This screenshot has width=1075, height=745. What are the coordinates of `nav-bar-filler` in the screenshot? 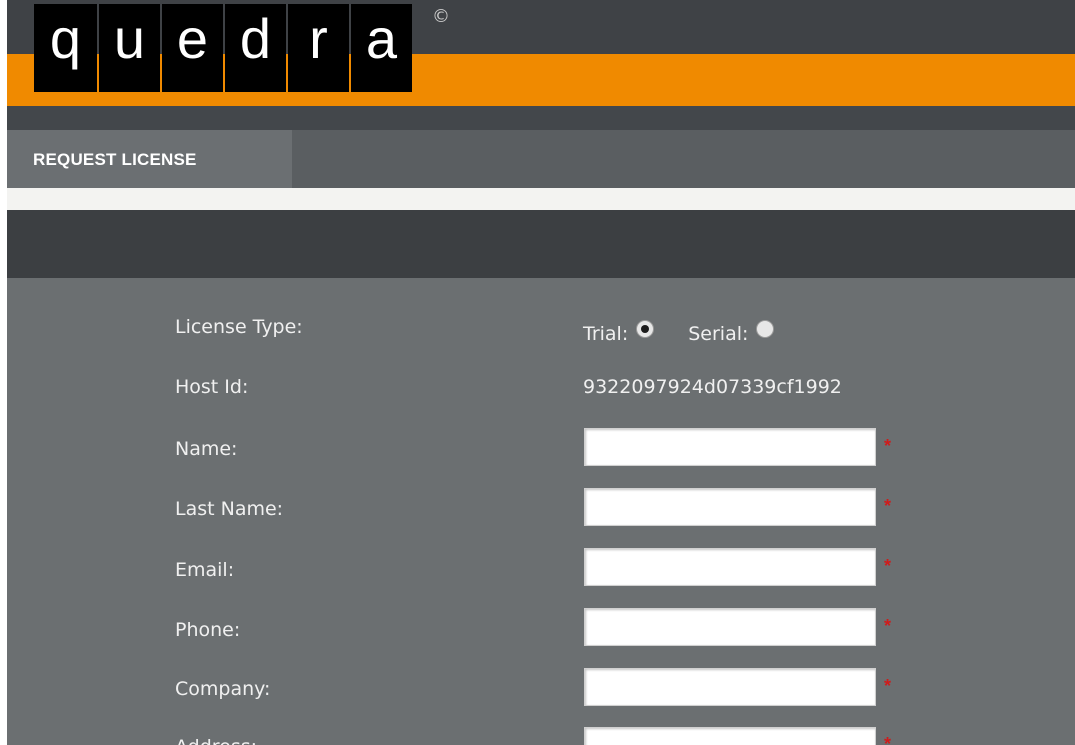 It's located at (683, 159).